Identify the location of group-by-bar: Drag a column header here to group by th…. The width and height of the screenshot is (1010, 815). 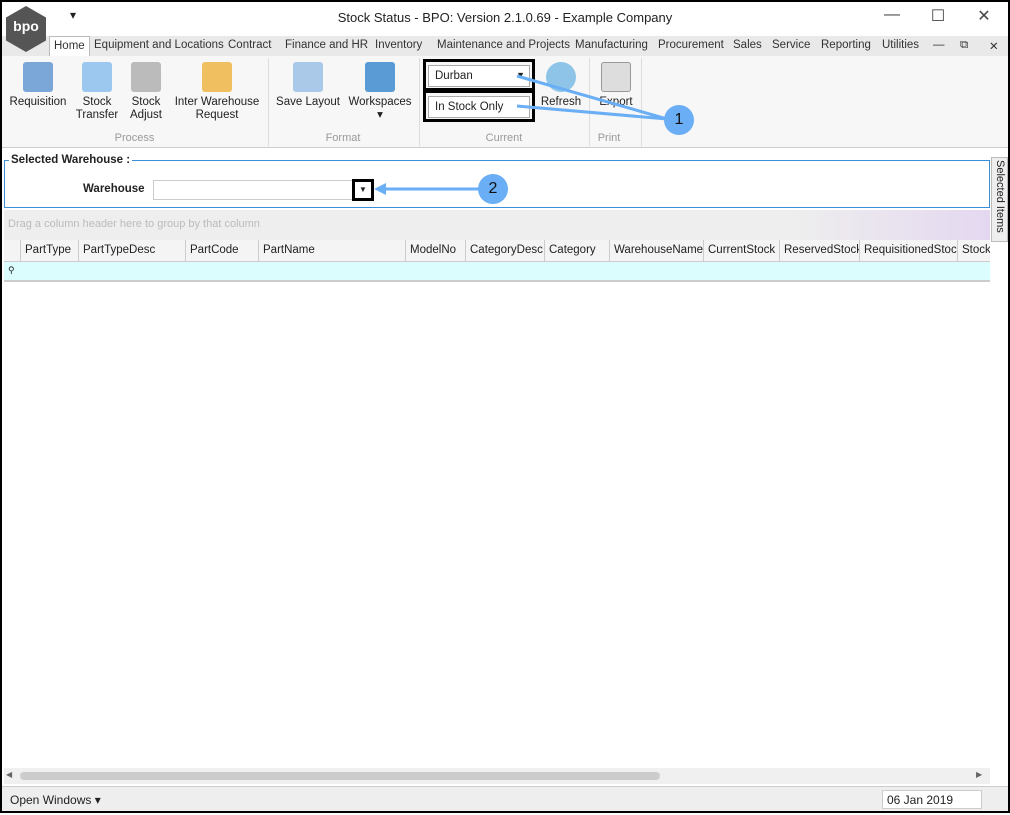
(497, 225).